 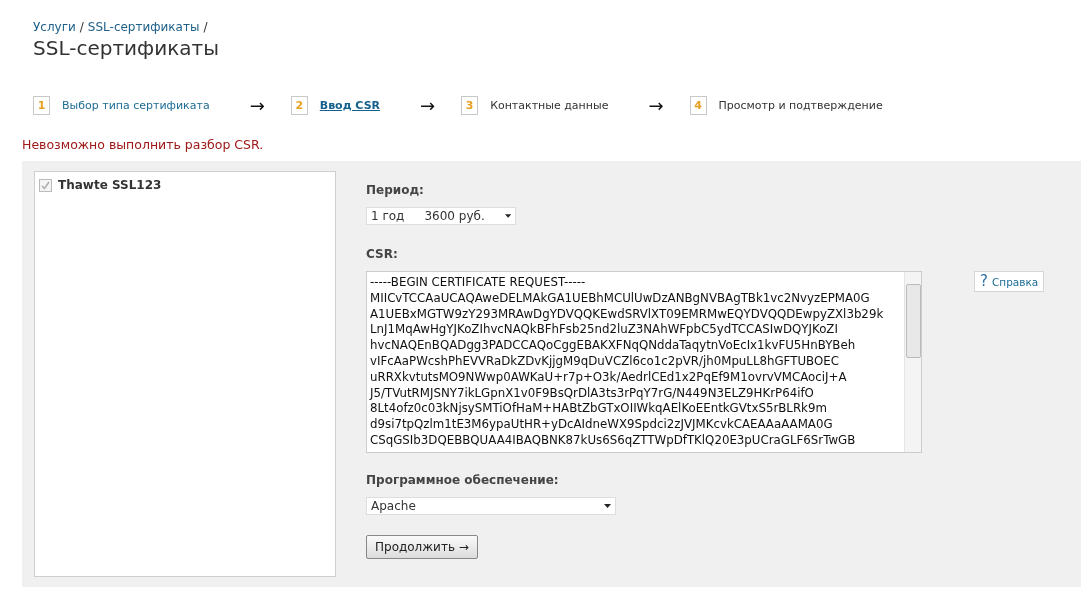 I want to click on step-label: Просмотр и подтверждение, so click(x=800, y=105).